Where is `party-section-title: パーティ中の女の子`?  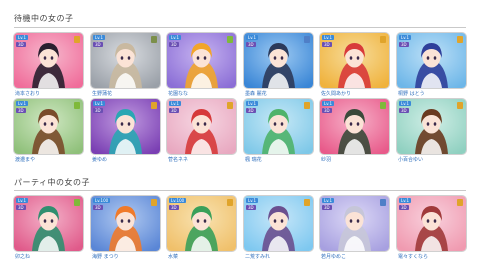 party-section-title: パーティ中の女の子 is located at coordinates (52, 182).